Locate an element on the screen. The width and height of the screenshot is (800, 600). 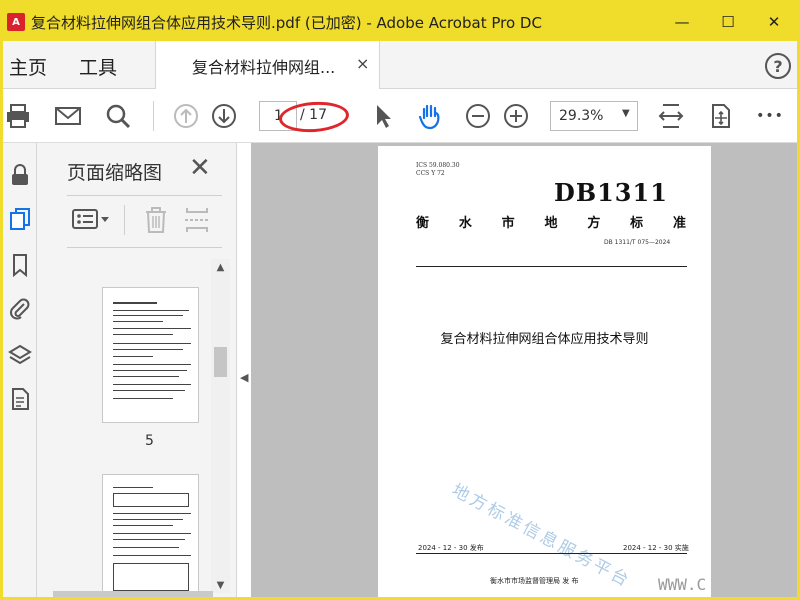
pages-icon is located at coordinates (20, 219).